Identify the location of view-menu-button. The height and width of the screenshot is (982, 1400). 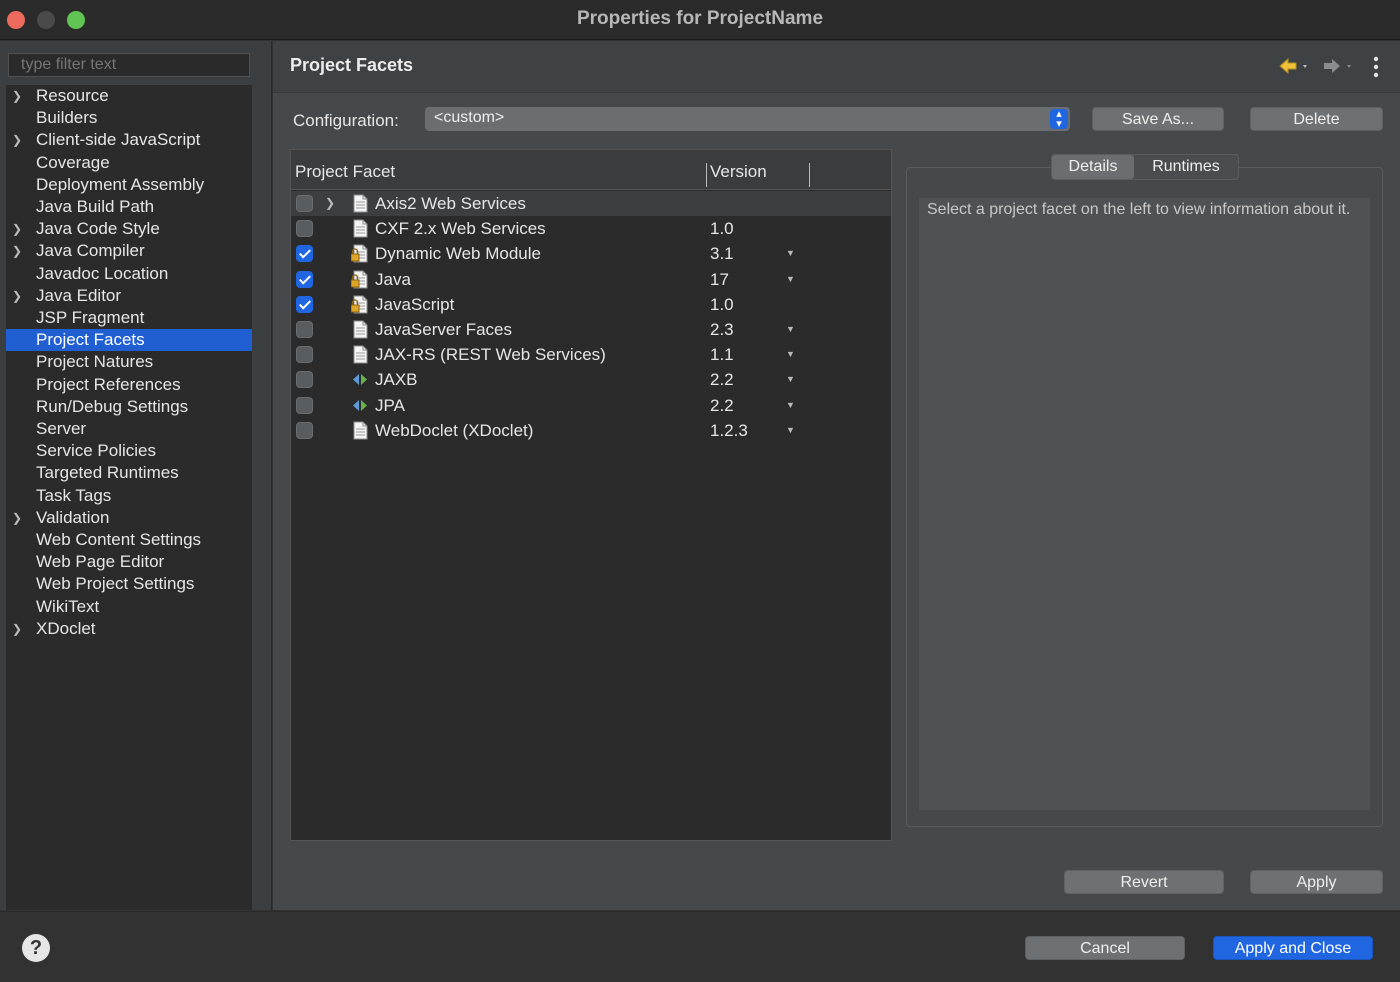
(1376, 67).